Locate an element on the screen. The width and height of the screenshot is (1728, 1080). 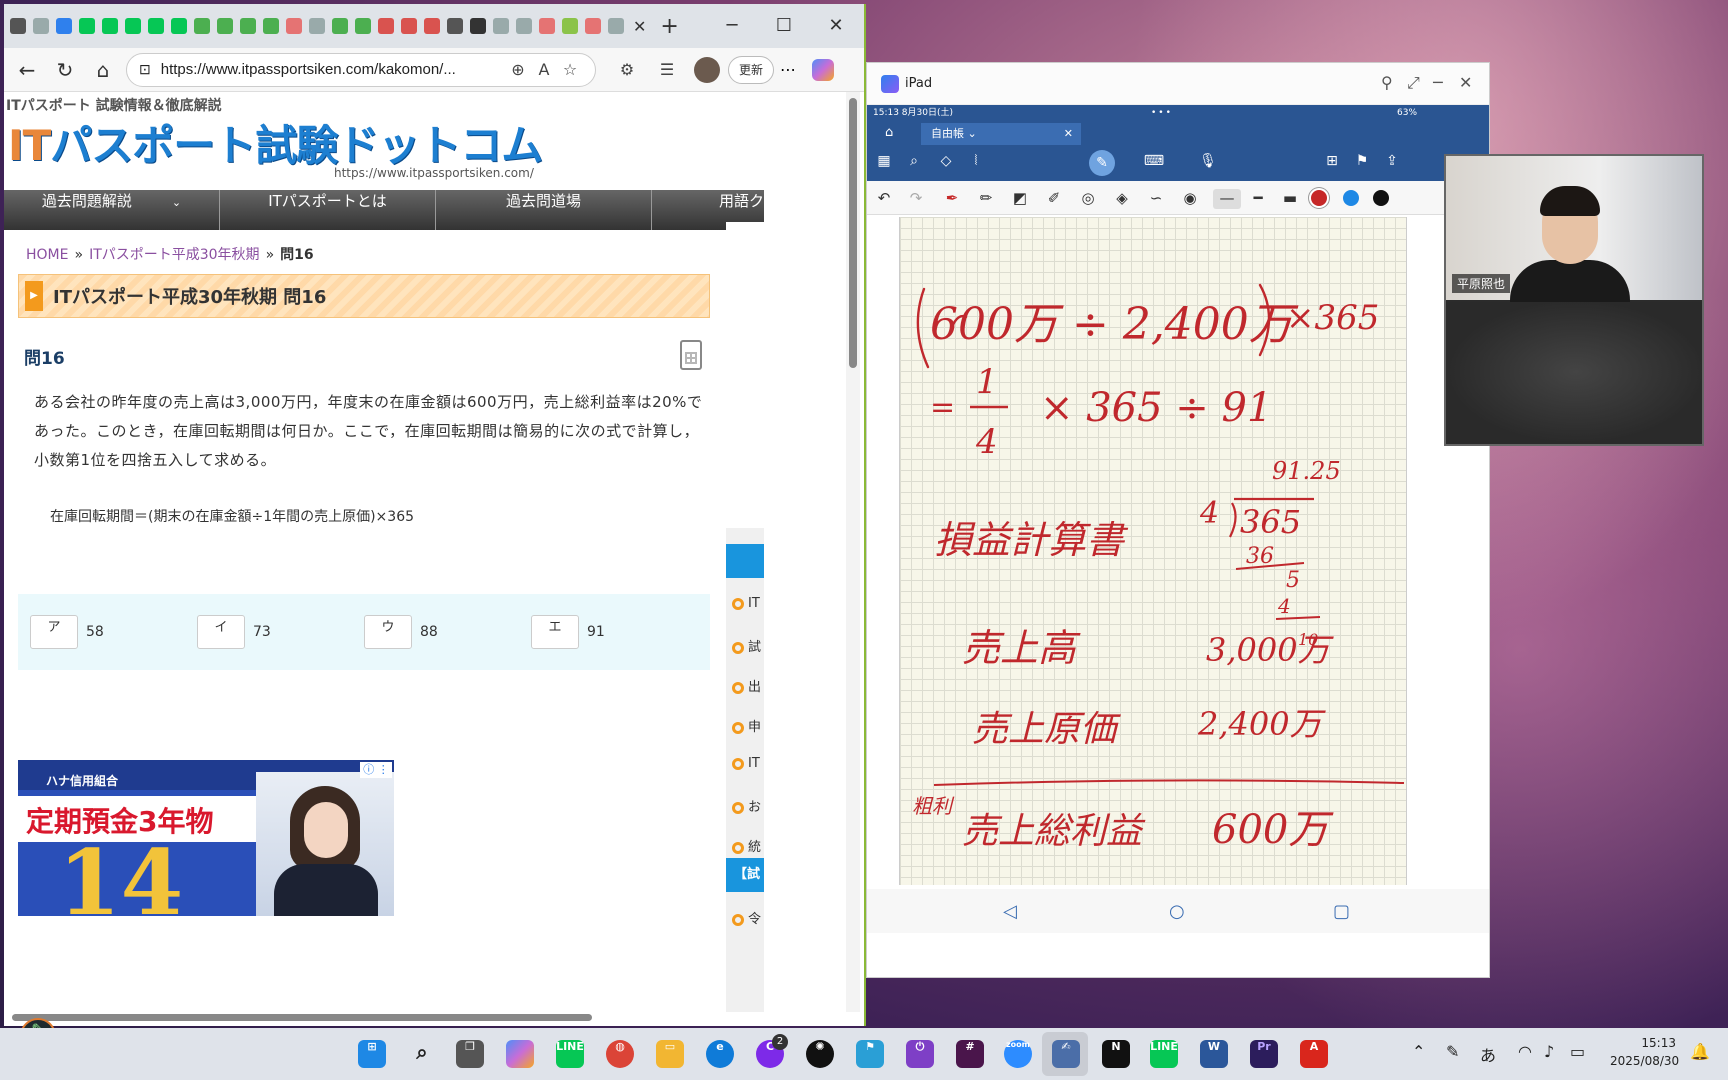
task-view-icon: ❐ is located at coordinates (470, 1054).